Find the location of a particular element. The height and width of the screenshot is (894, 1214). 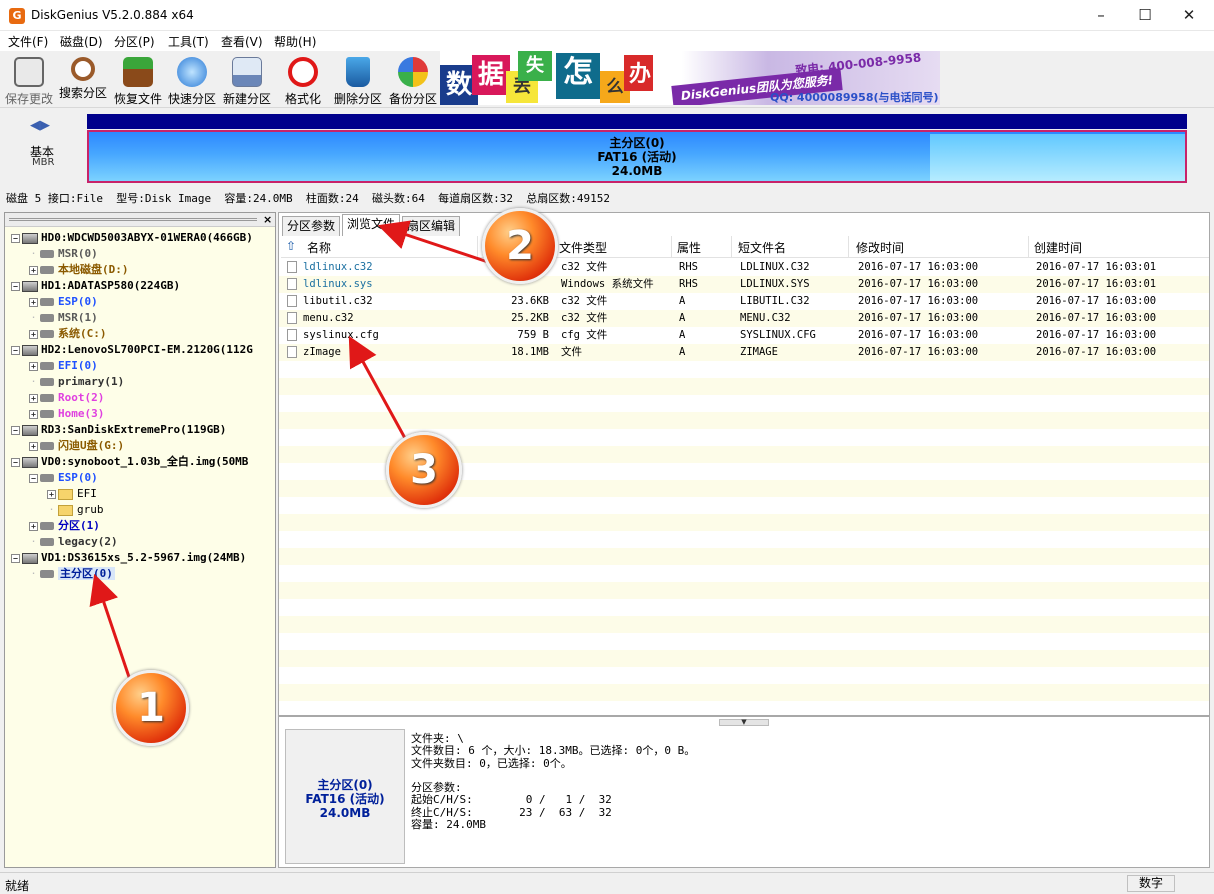

callout-1: 1 is located at coordinates (151, 708).